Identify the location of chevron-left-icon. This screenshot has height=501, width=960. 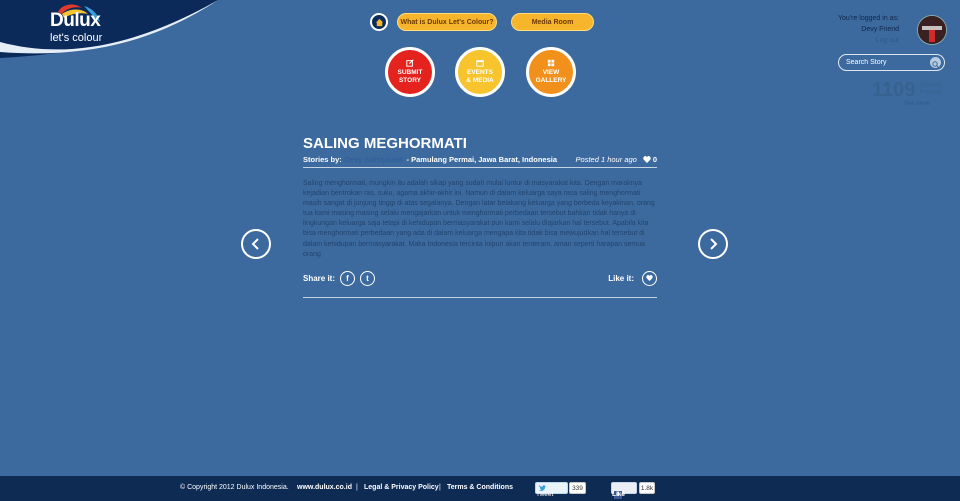
(255, 244).